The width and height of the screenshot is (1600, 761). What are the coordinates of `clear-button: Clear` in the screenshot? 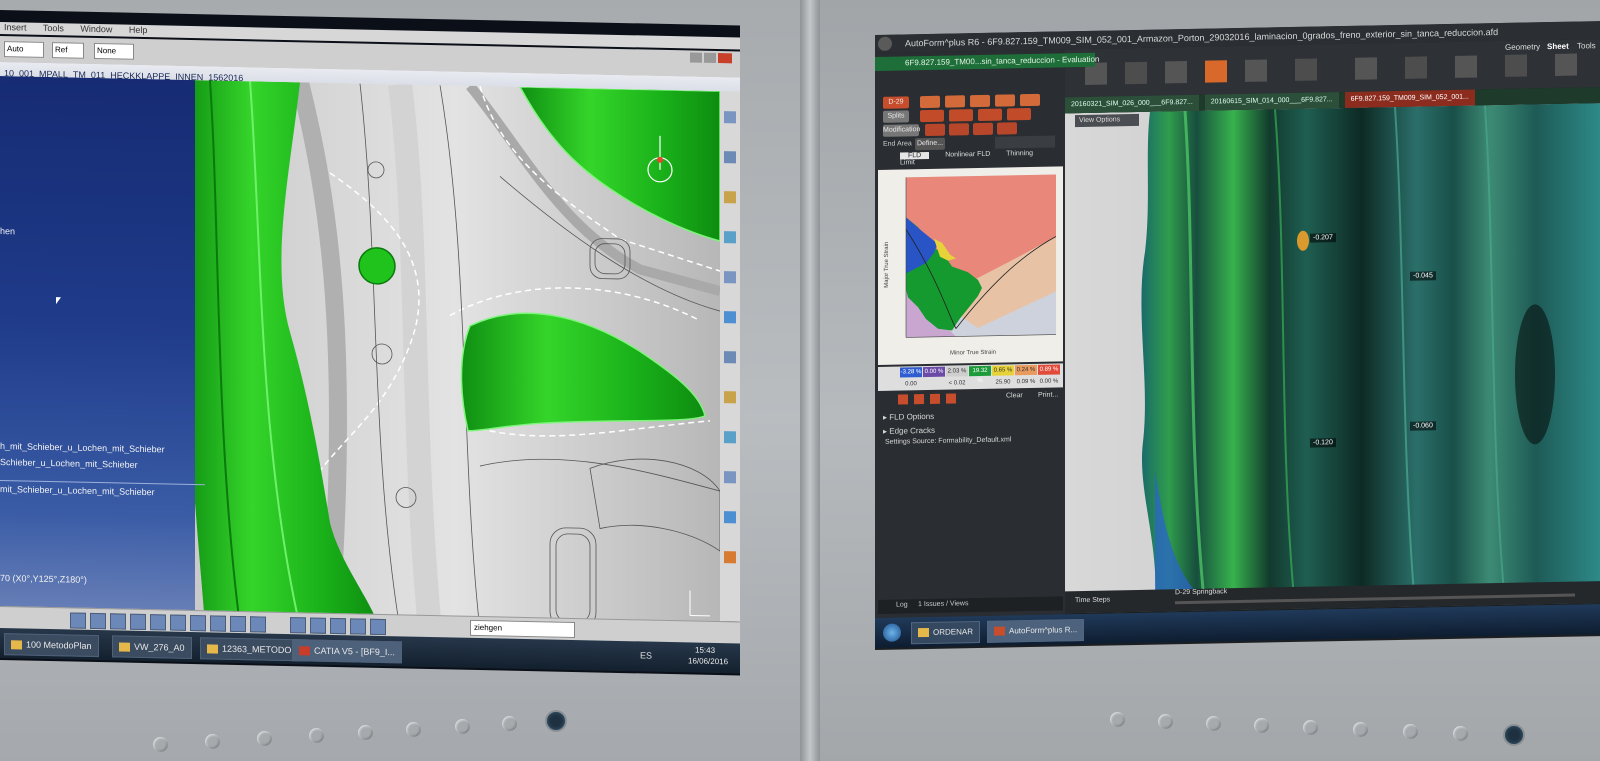 It's located at (1014, 395).